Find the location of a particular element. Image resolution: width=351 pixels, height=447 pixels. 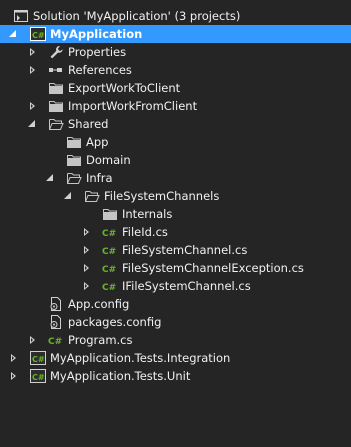

tree-item-label: Shared is located at coordinates (88, 124).